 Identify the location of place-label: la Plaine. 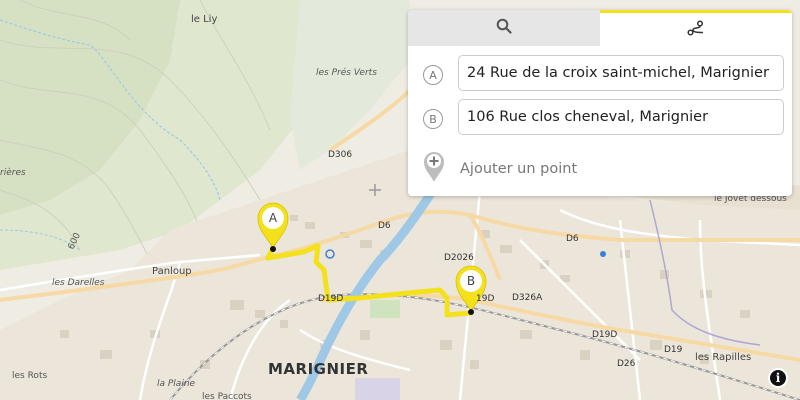
(176, 384).